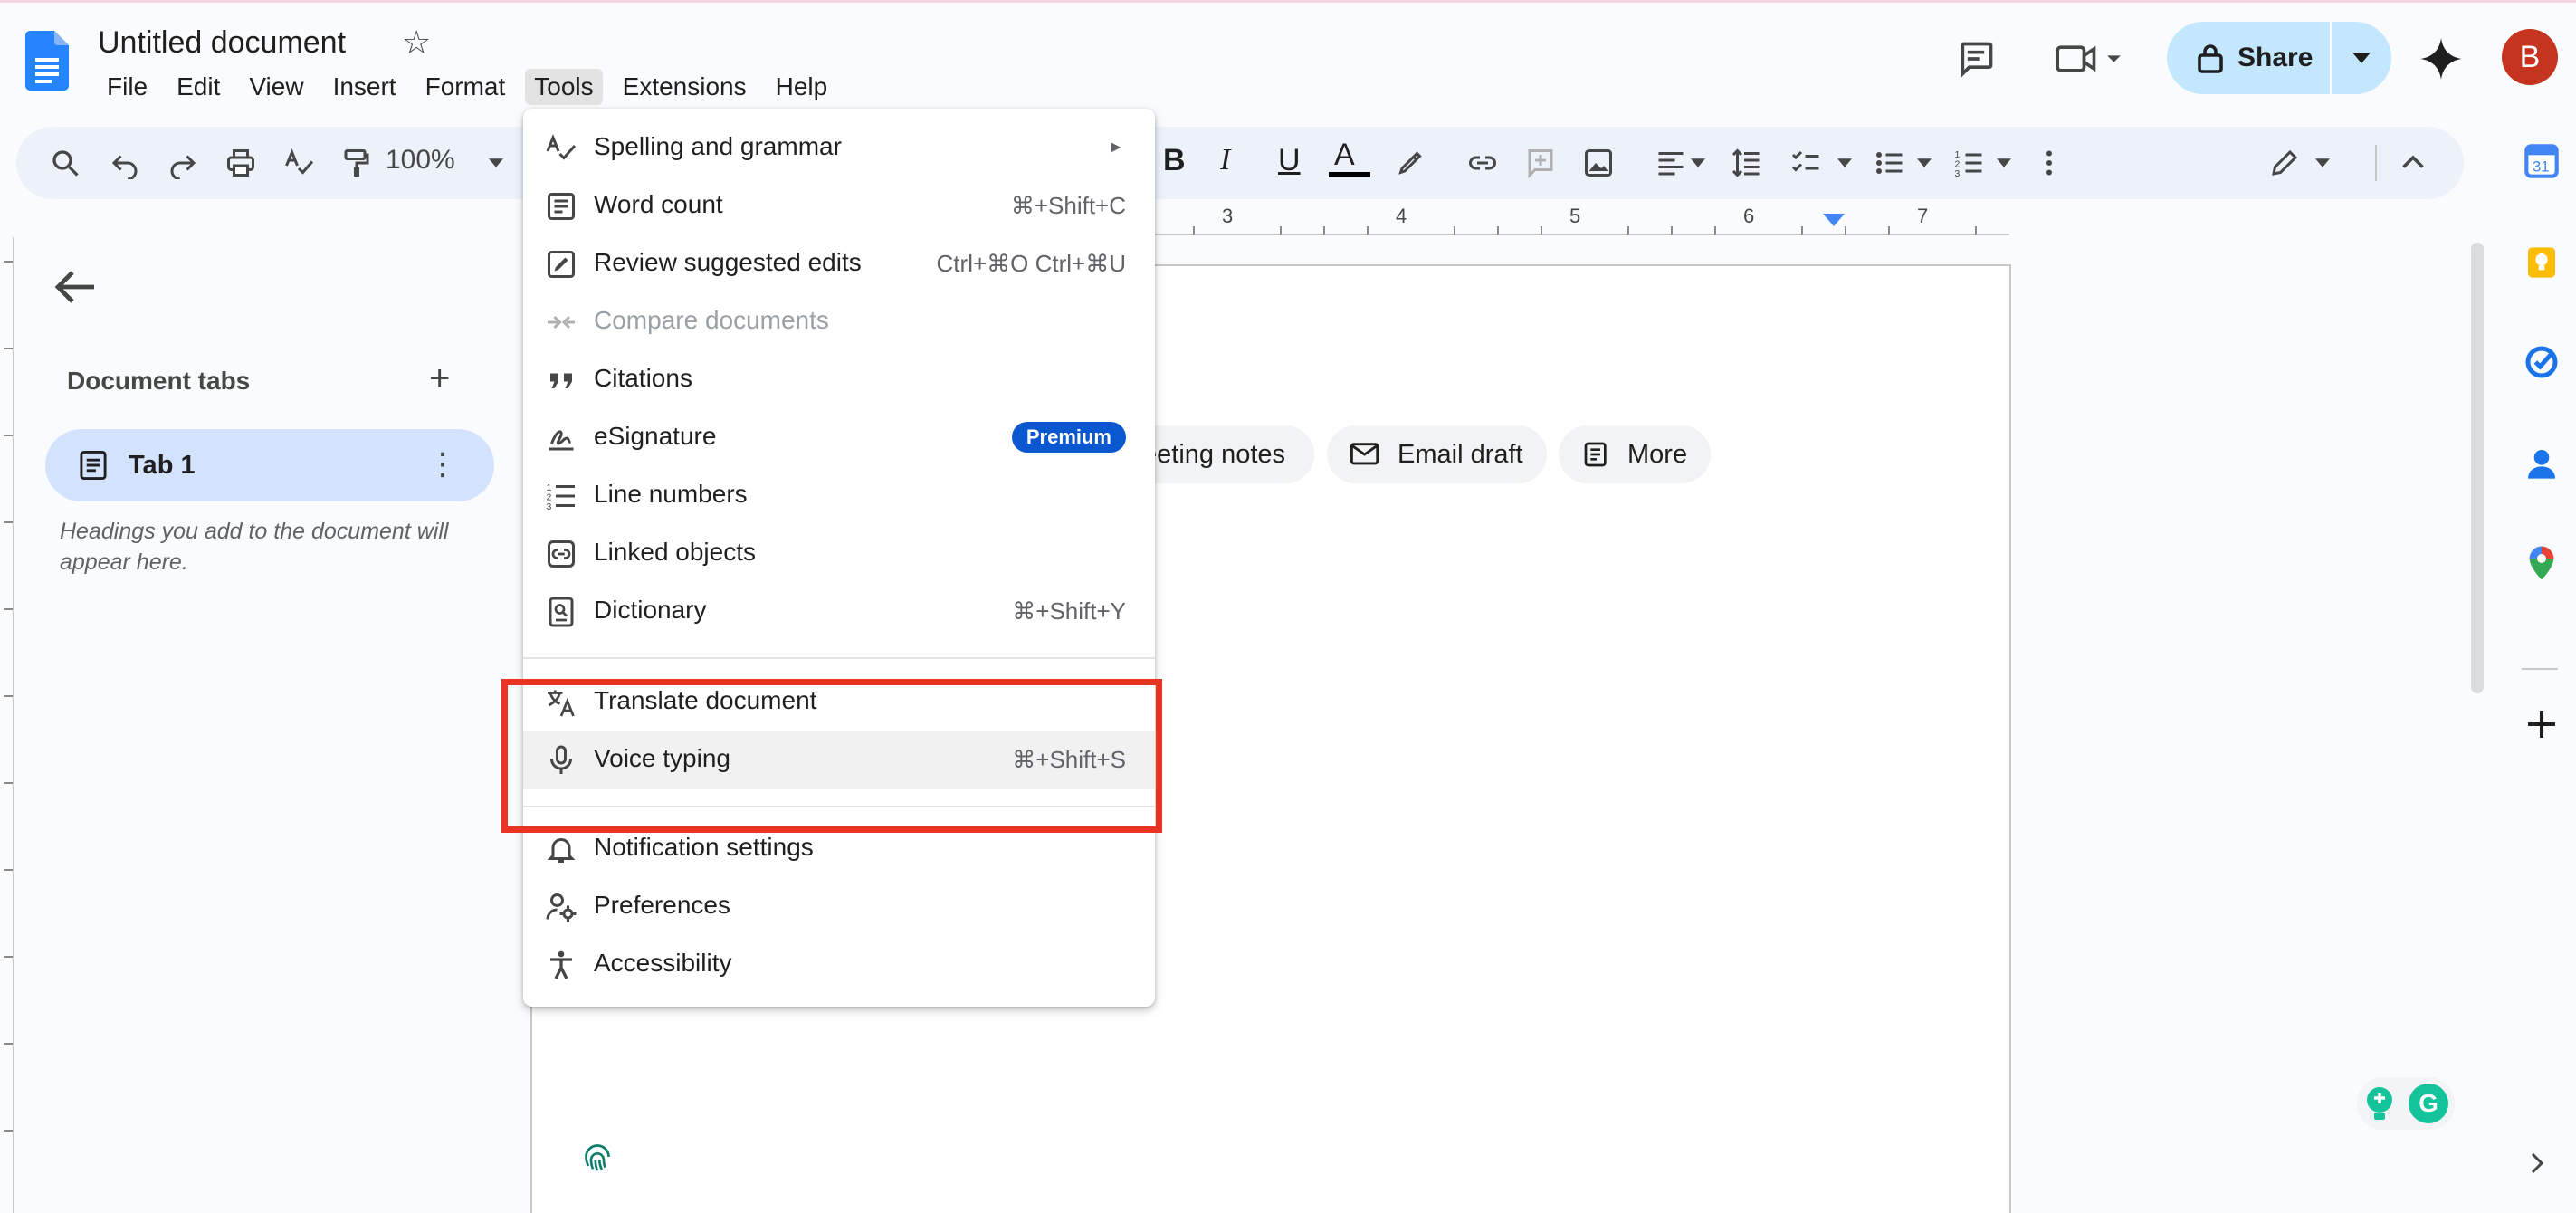 The height and width of the screenshot is (1213, 2576). Describe the element at coordinates (839, 496) in the screenshot. I see `menu-item-line-numbers: 123 Line numbers` at that location.